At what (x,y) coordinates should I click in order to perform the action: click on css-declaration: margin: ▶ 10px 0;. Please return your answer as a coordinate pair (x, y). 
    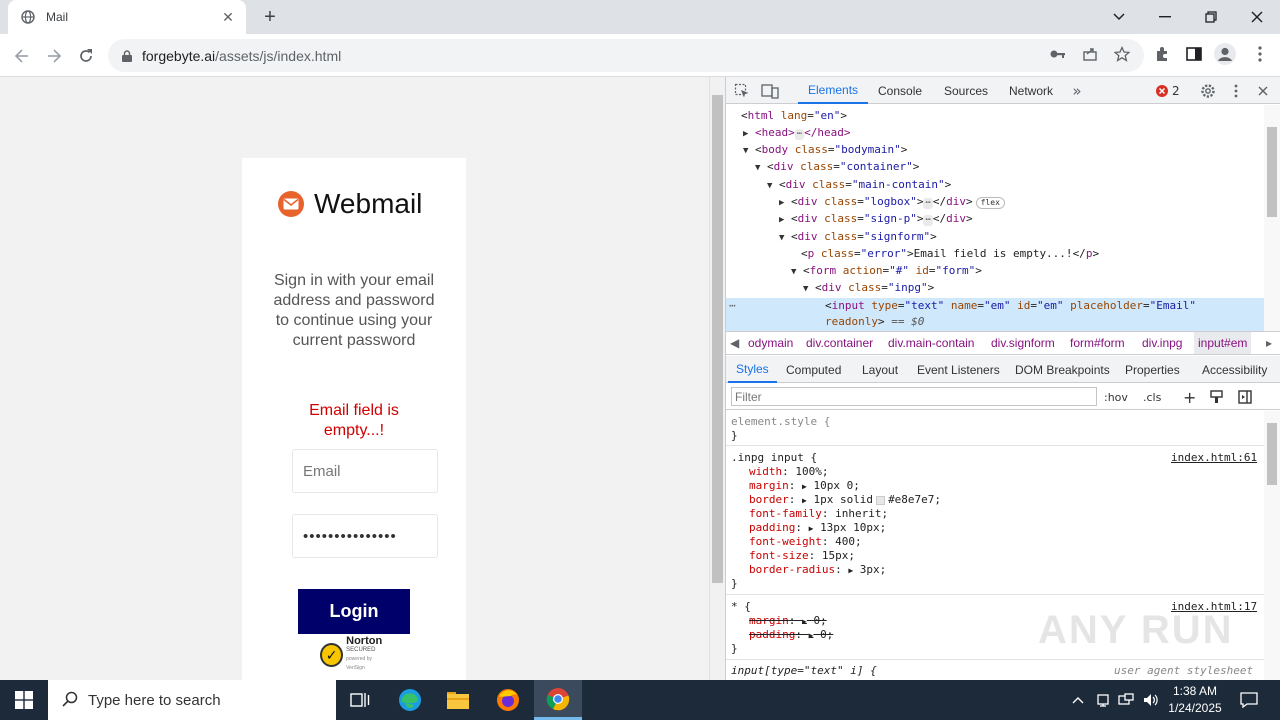
    Looking at the image, I should click on (804, 486).